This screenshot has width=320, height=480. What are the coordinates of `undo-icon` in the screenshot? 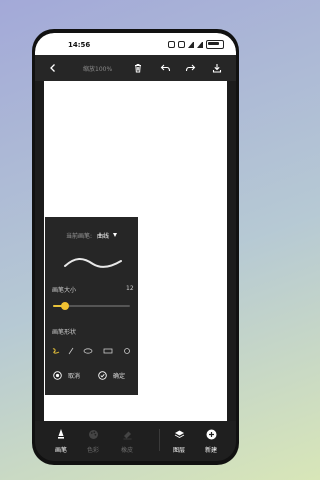 It's located at (165, 68).